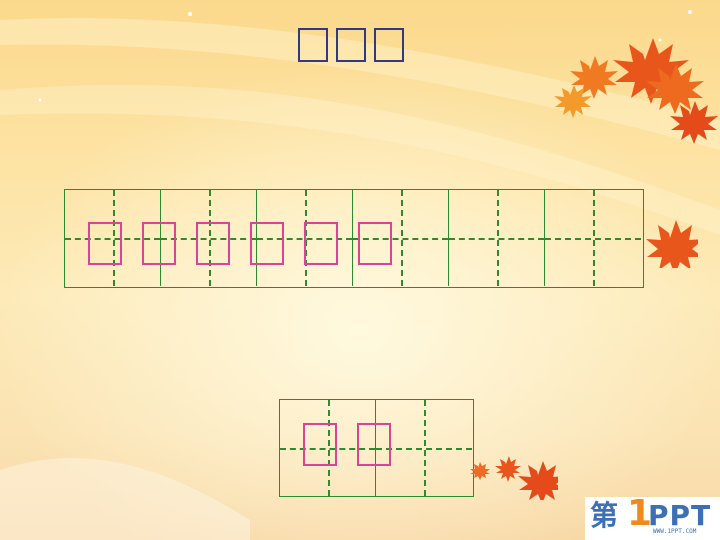 The width and height of the screenshot is (720, 540). What do you see at coordinates (675, 531) in the screenshot?
I see `logo-url: WWW.1PPT.COM` at bounding box center [675, 531].